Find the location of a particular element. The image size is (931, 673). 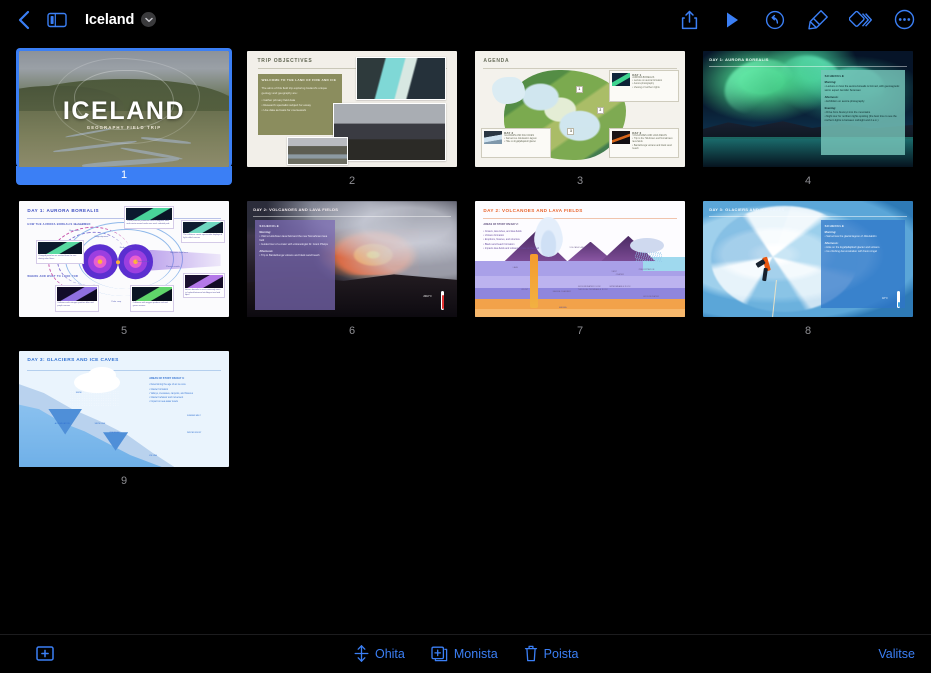

more-ellipsis-icon is located at coordinates (904, 19).